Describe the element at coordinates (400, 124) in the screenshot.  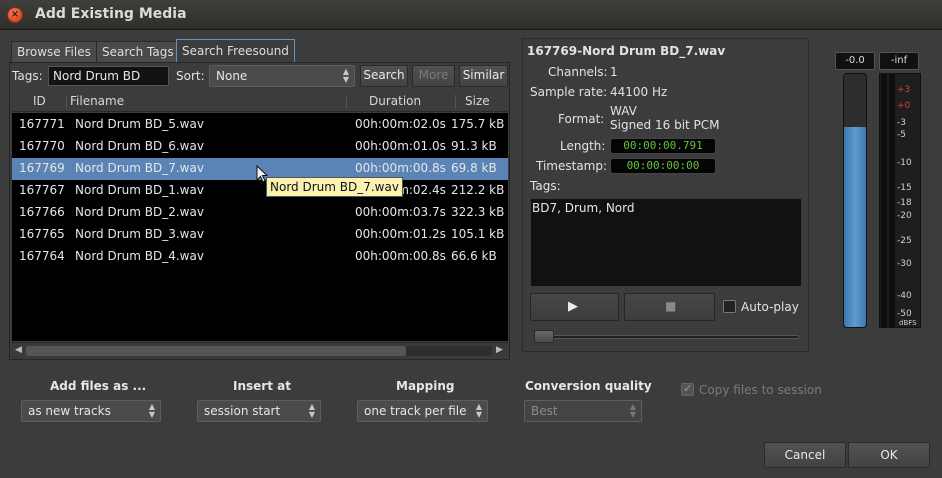
I see `cell-duration: 00h:00m:02.0s` at that location.